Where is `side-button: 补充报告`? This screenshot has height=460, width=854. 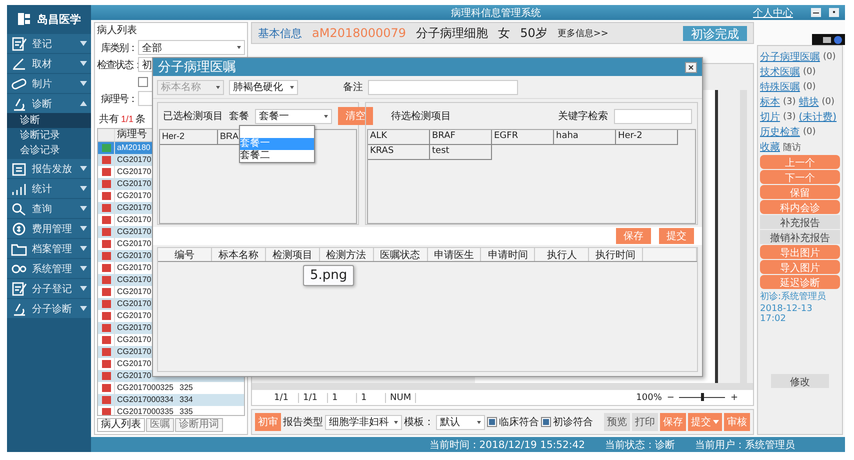
side-button: 补充报告 is located at coordinates (800, 222).